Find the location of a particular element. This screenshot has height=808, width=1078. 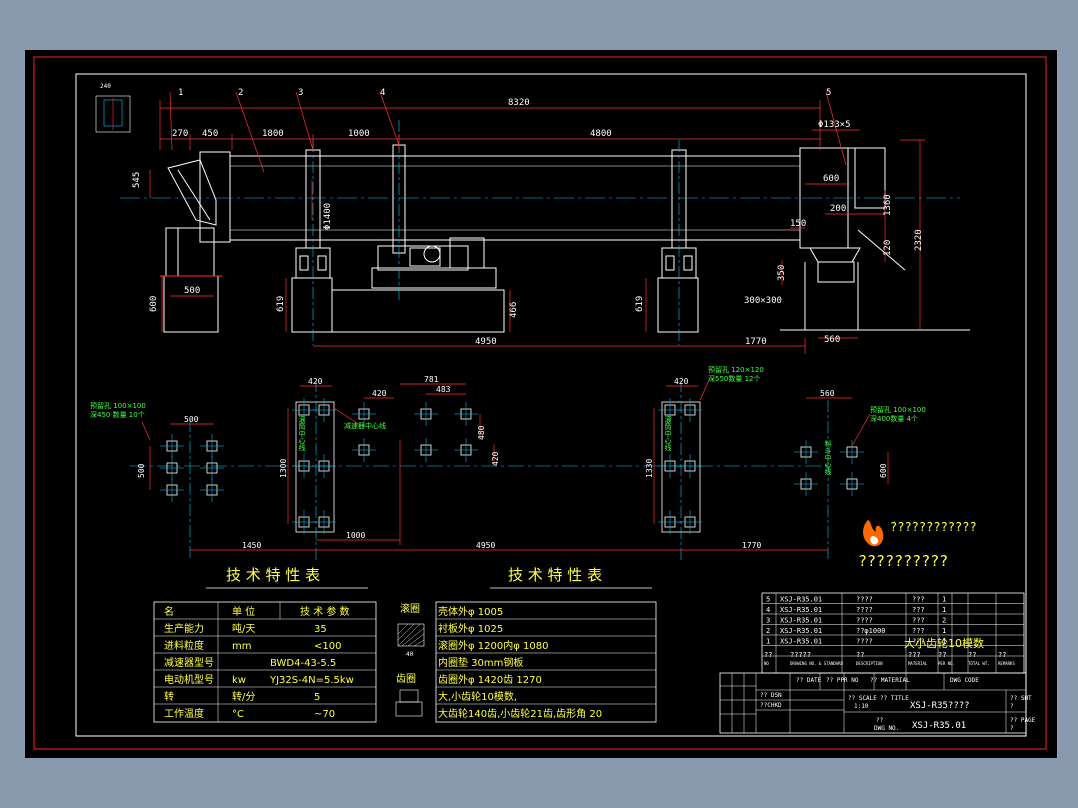

spec-col-header: 单 位 is located at coordinates (243, 611).